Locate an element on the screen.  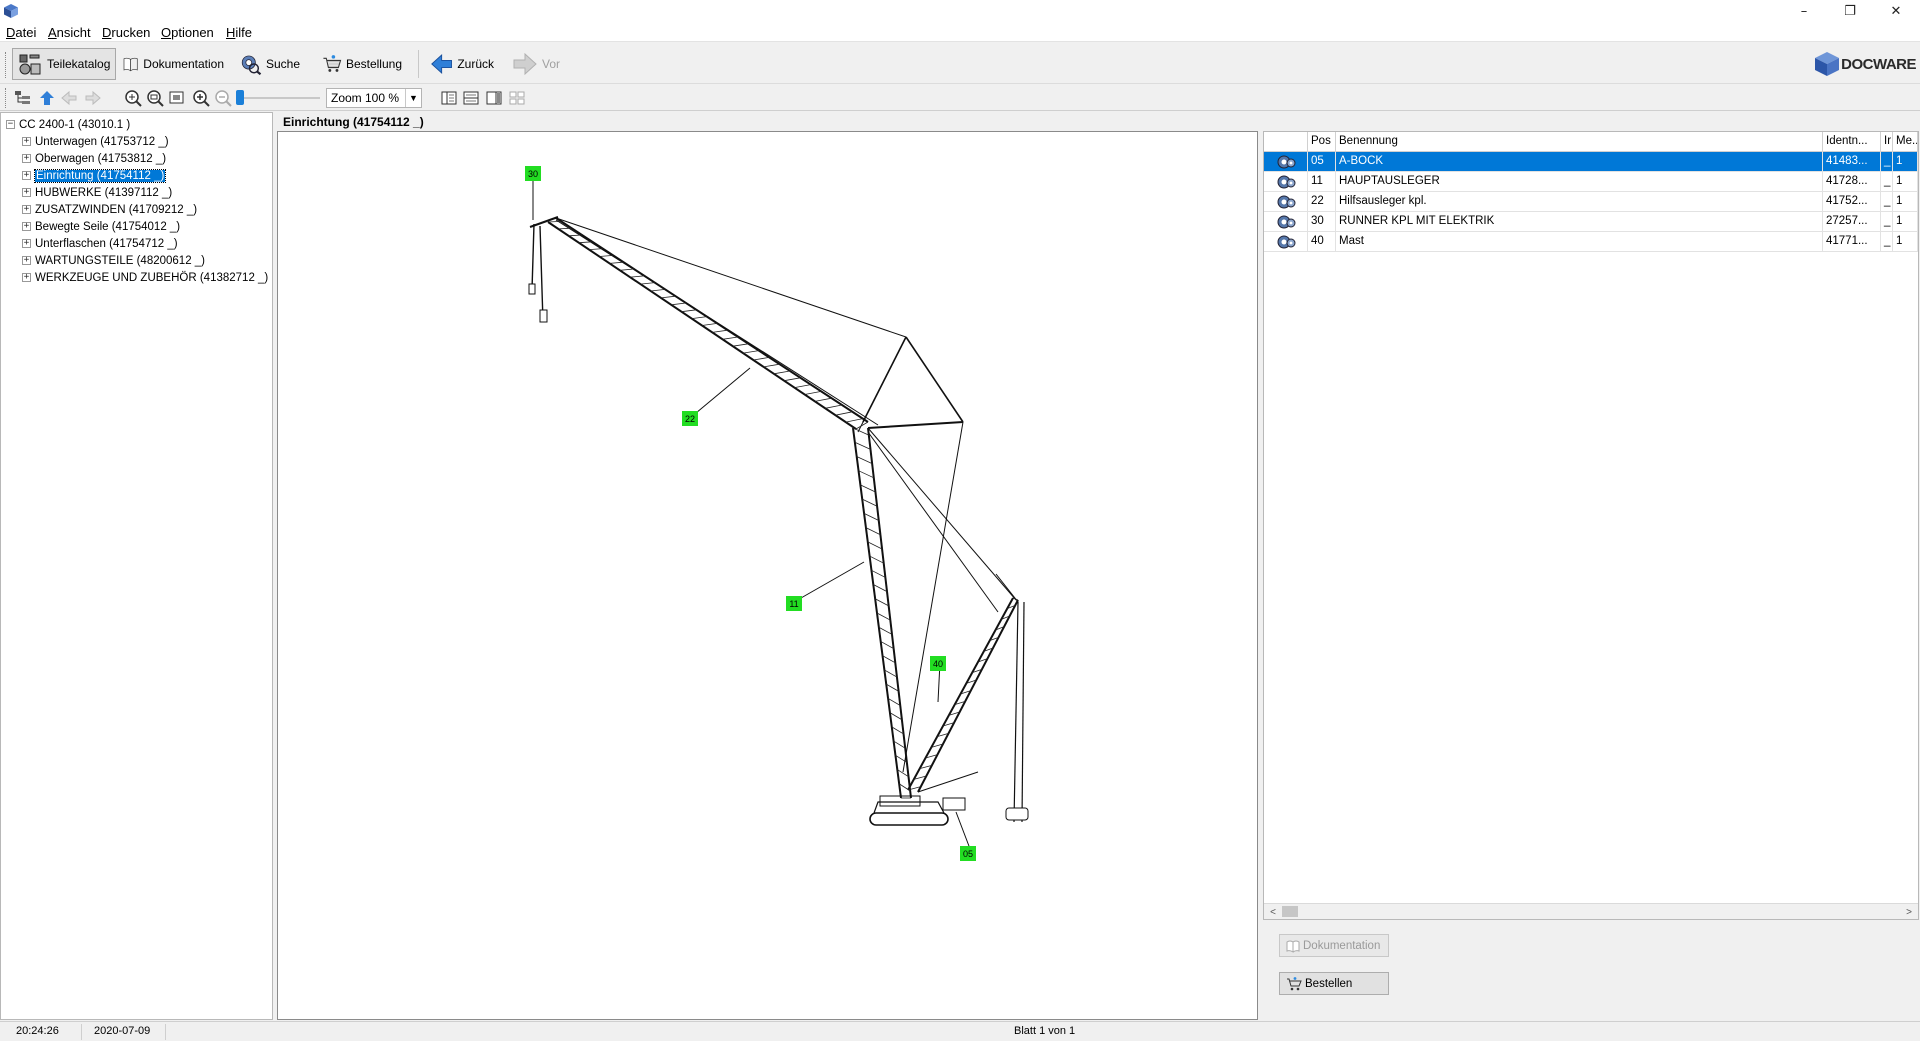
tree-root: − CC 2400-1 (43010.1 ) is located at coordinates (68, 124).